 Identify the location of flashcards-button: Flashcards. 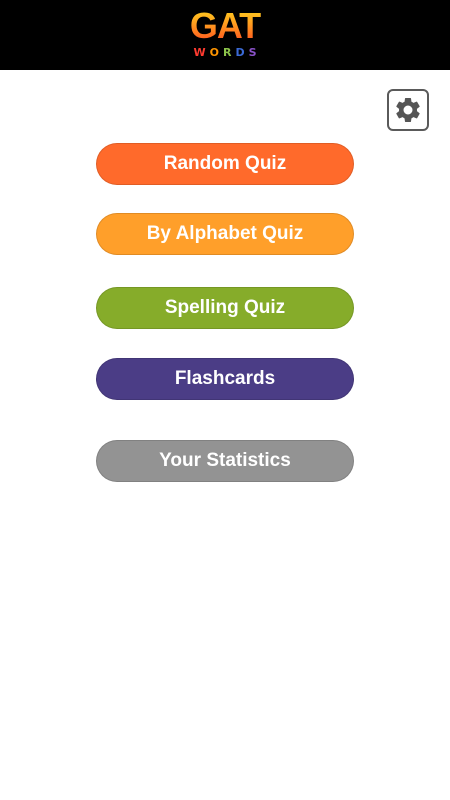
(225, 379).